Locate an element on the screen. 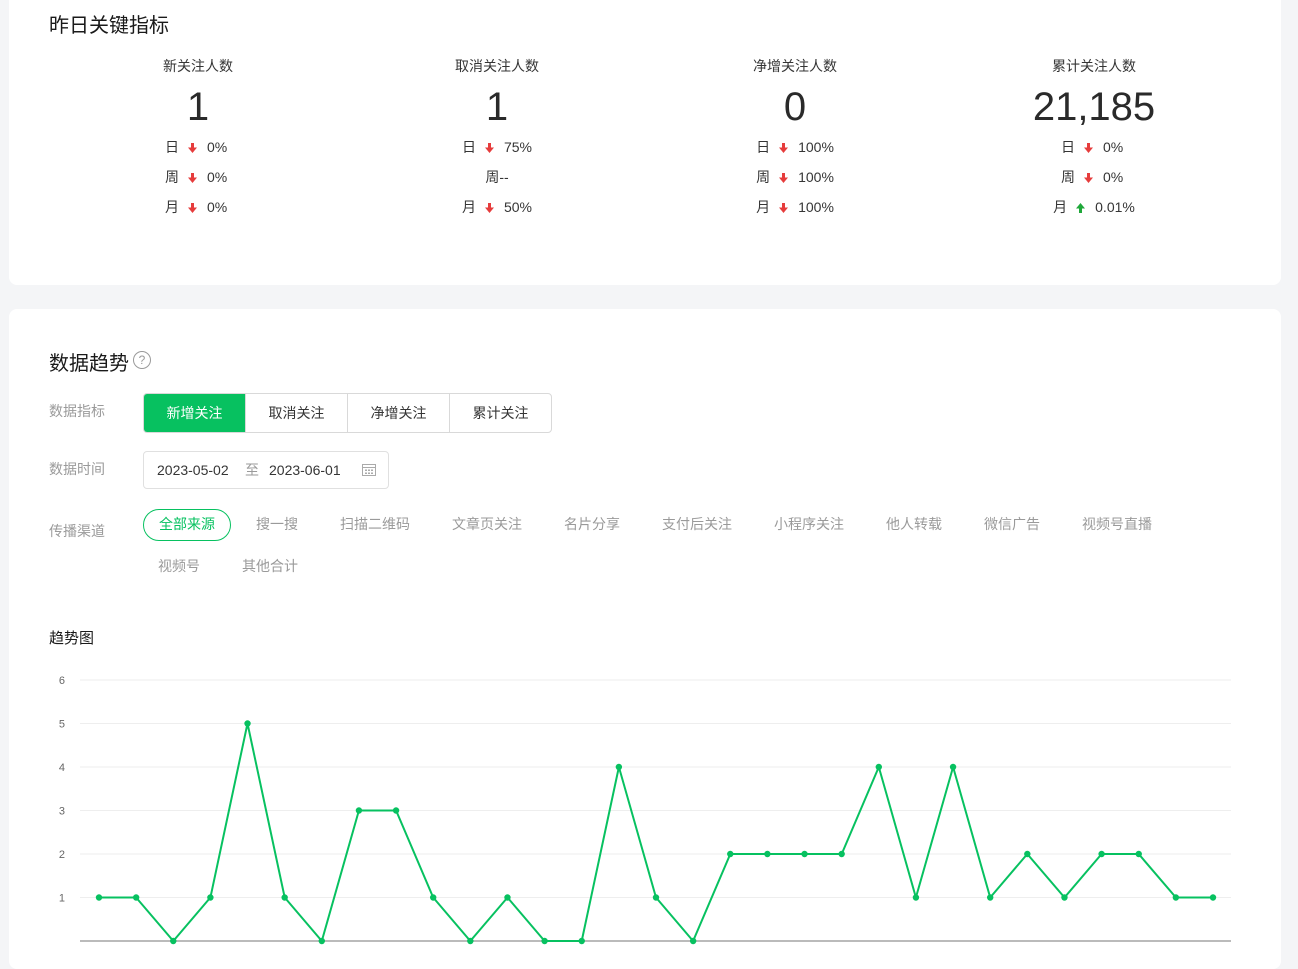 The width and height of the screenshot is (1298, 969). kpi-label: 新关注人数 is located at coordinates (198, 66).